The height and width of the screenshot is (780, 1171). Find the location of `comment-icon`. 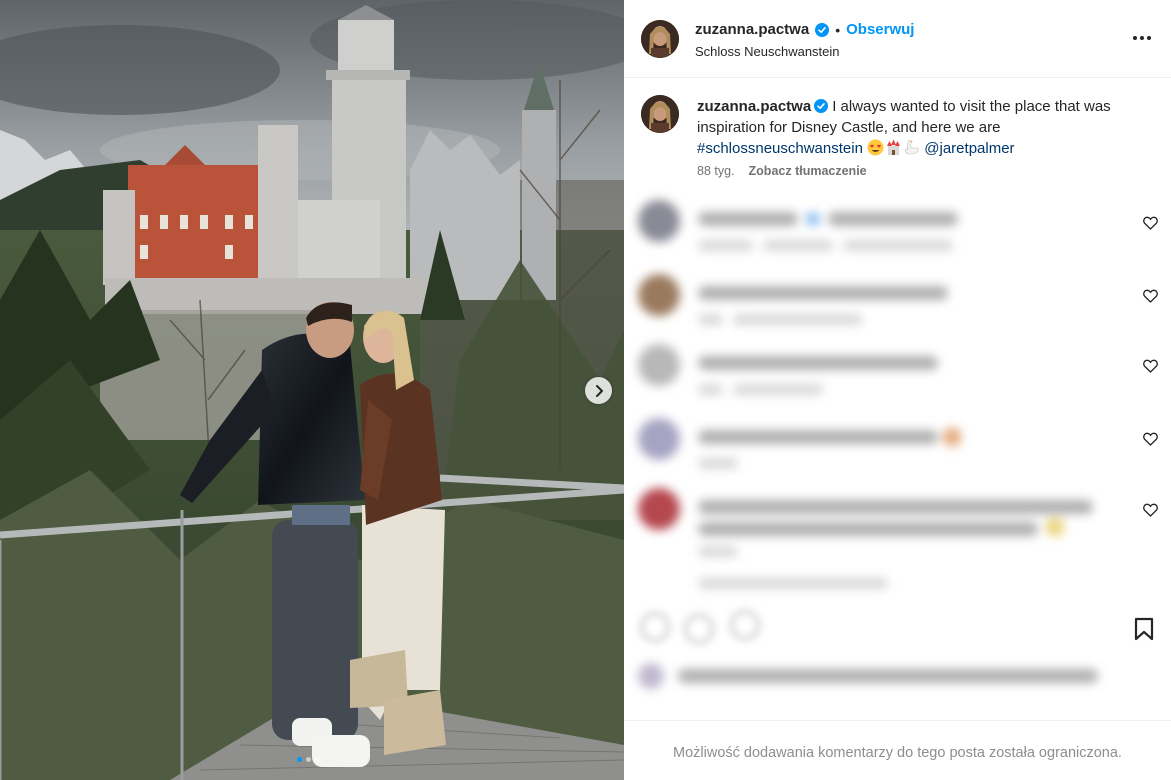

comment-icon is located at coordinates (699, 629).